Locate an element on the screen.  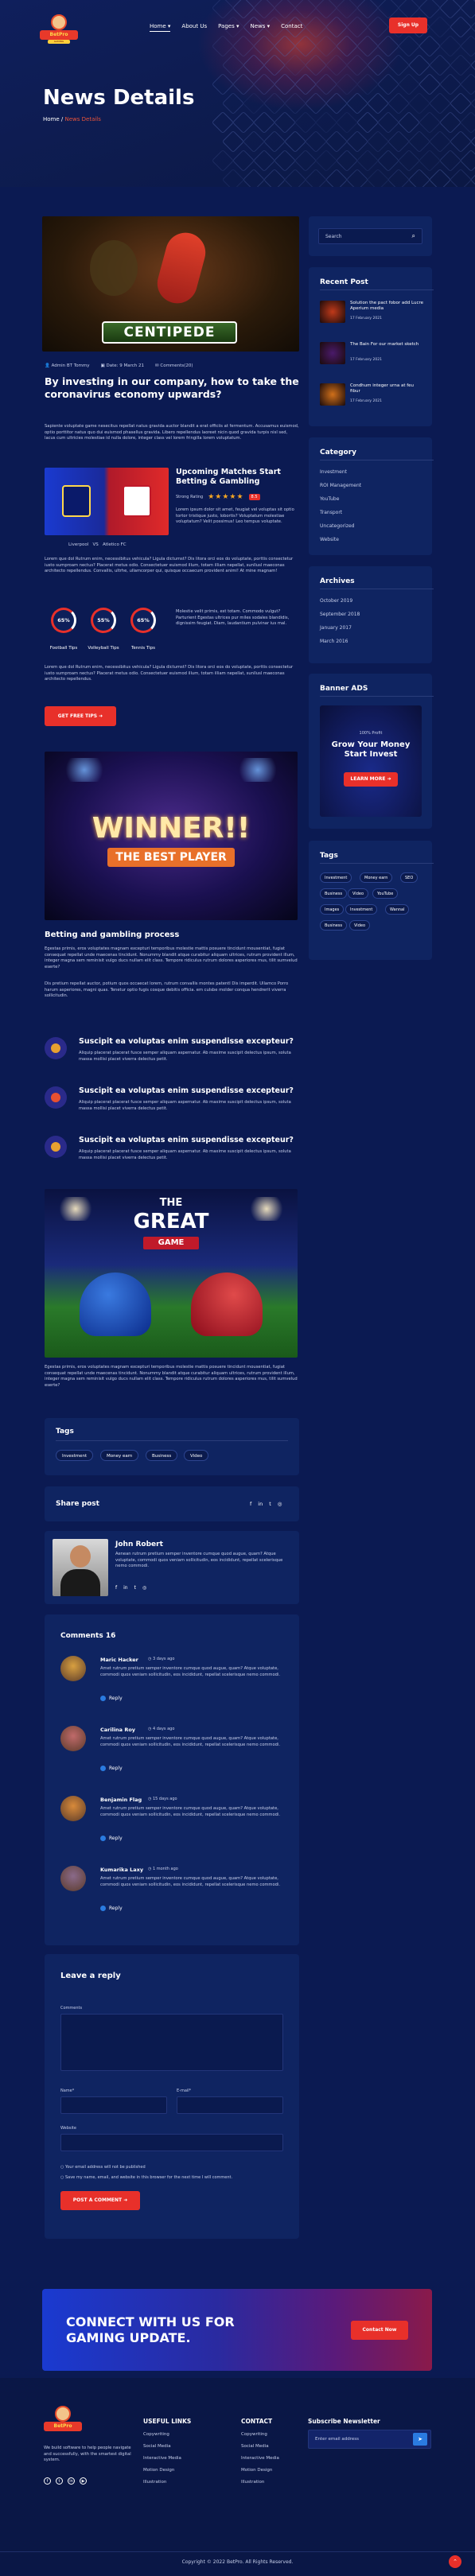
cats-item: Investment is located at coordinates (334, 472).